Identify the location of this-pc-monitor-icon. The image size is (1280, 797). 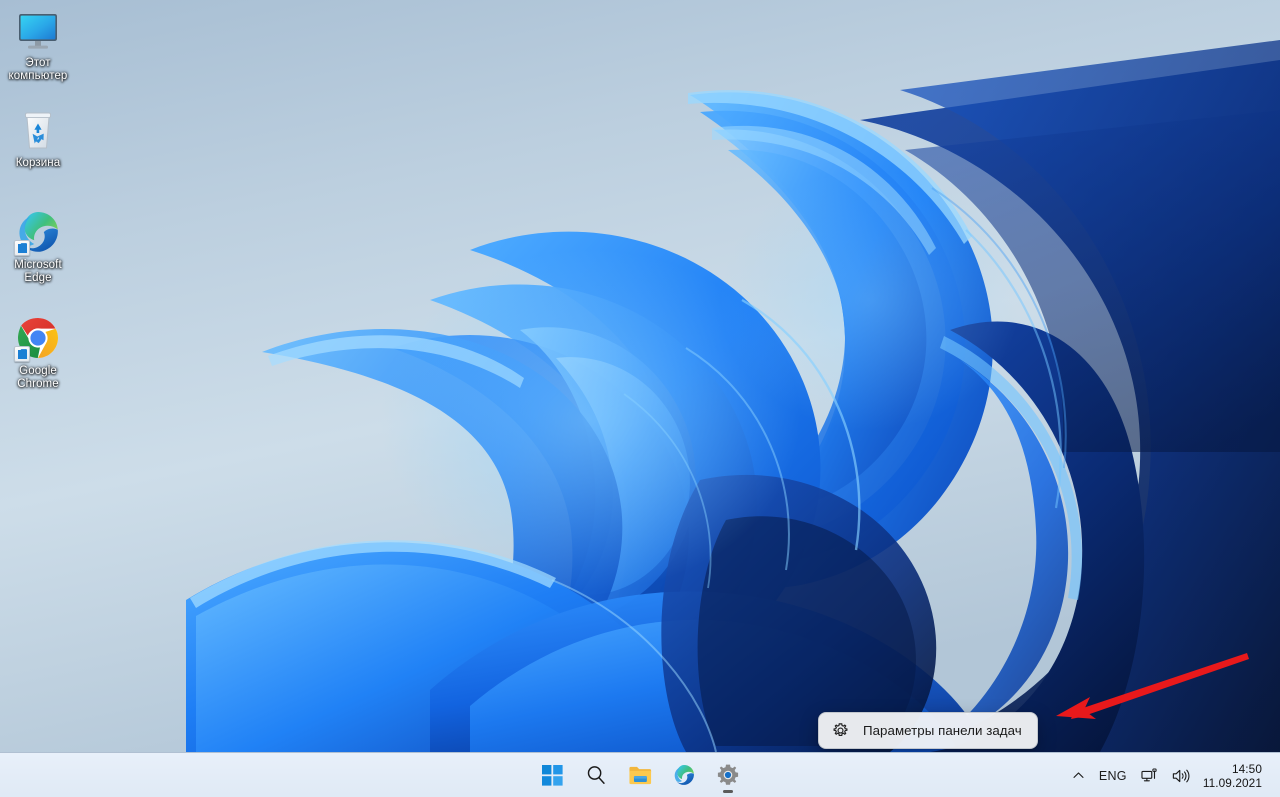
(38, 30).